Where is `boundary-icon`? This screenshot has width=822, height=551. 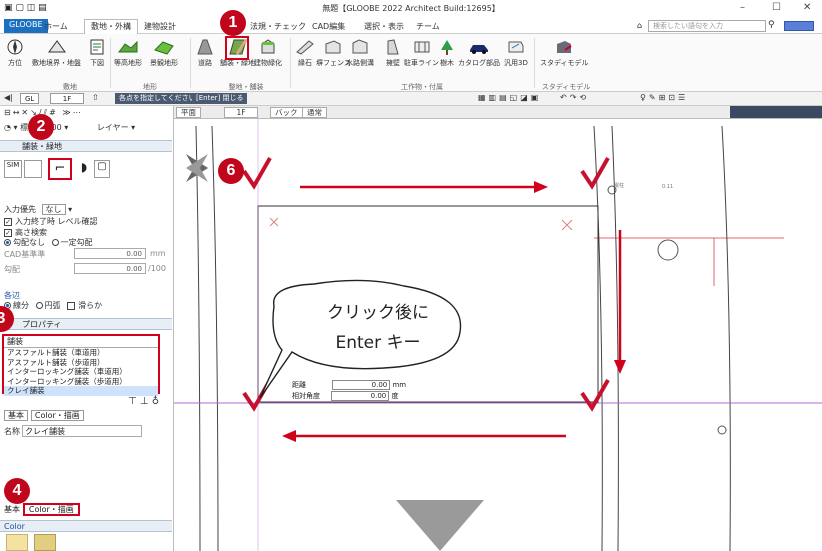
boundary-icon is located at coordinates (56, 46).